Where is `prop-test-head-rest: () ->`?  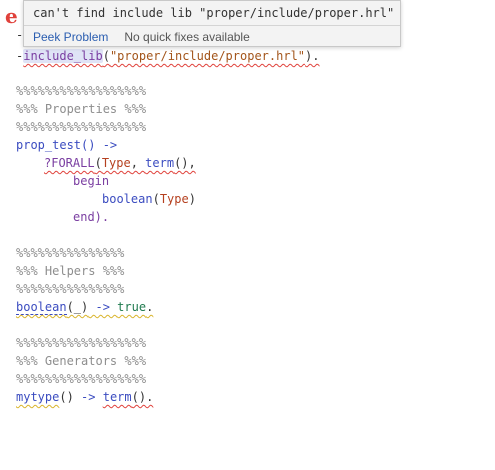 prop-test-head-rest: () -> is located at coordinates (99, 145).